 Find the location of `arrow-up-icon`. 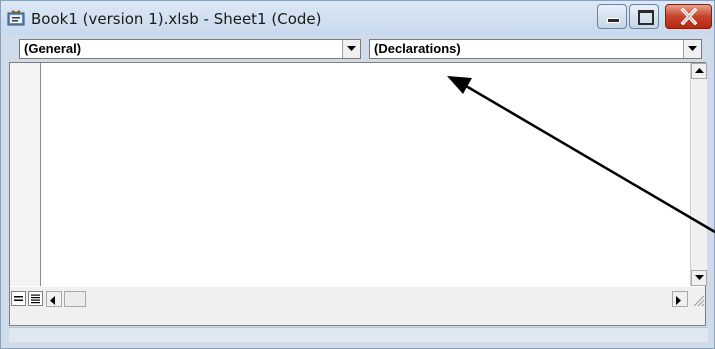

arrow-up-icon is located at coordinates (699, 70).